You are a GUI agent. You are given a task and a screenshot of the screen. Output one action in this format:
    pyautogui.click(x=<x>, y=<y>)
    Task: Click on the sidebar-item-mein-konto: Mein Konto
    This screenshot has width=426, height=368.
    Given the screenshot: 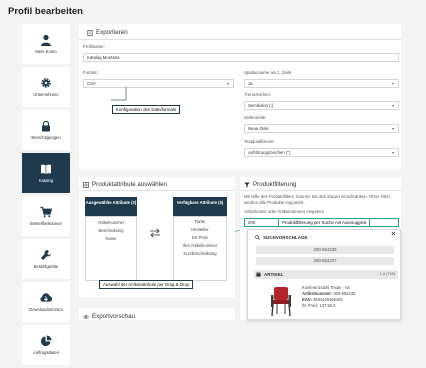 What is the action you would take?
    pyautogui.click(x=46, y=44)
    